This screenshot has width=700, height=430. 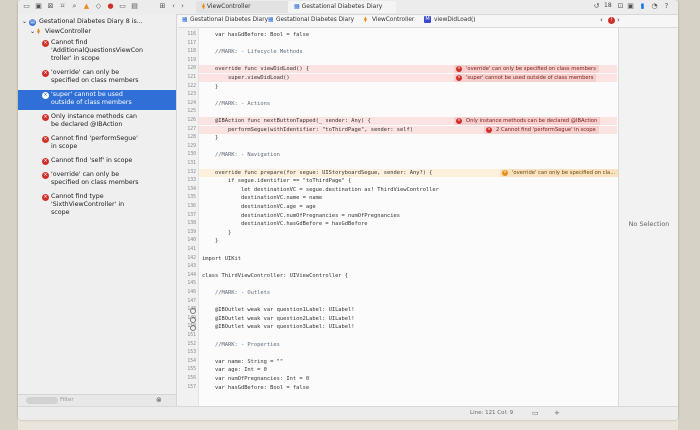 What do you see at coordinates (122, 6) in the screenshot?
I see `debug-icon: ▭` at bounding box center [122, 6].